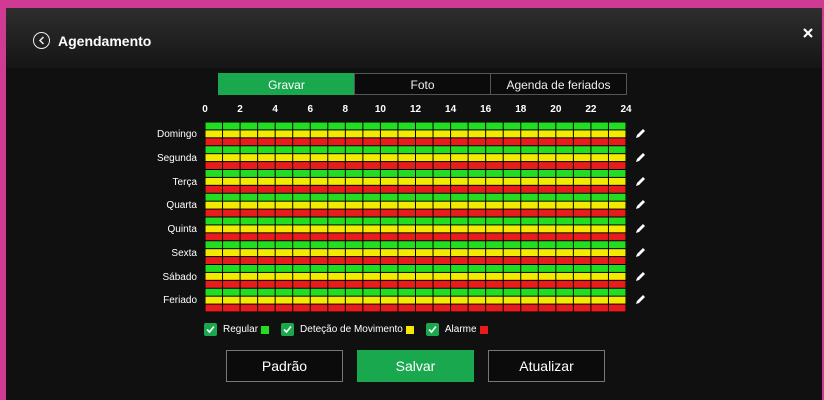  What do you see at coordinates (640, 133) in the screenshot?
I see `pencil-icon` at bounding box center [640, 133].